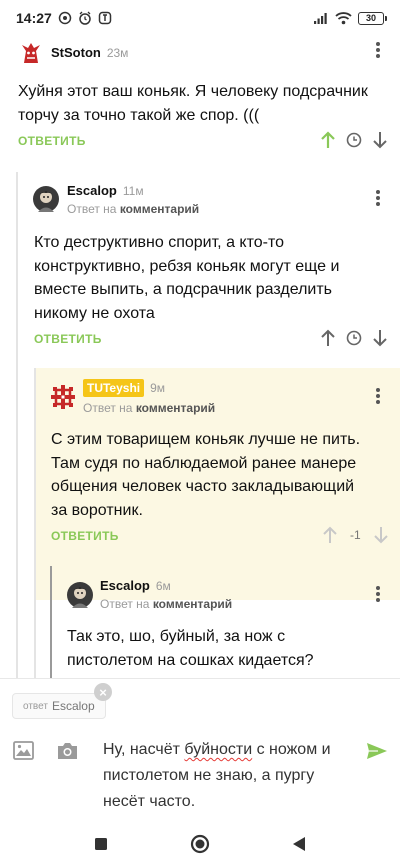  What do you see at coordinates (67, 750) in the screenshot?
I see `camera-icon` at bounding box center [67, 750].